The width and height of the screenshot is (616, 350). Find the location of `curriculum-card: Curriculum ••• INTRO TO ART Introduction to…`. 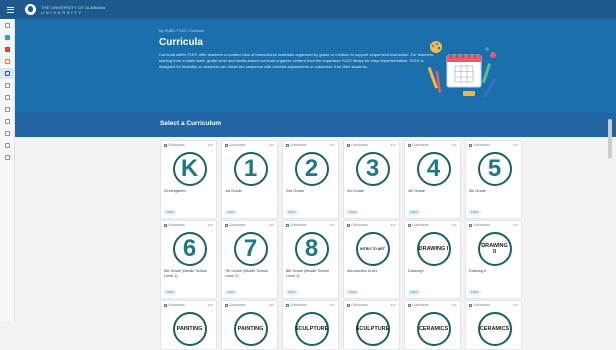

curriculum-card: Curriculum ••• INTRO TO ART Introduction to… is located at coordinates (371, 259).